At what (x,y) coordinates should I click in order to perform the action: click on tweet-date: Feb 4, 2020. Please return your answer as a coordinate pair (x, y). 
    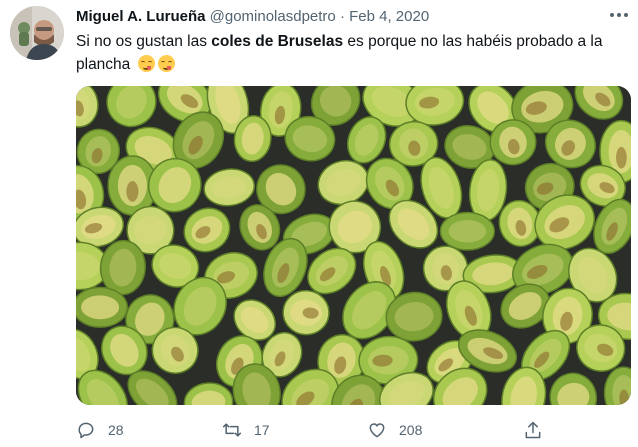
    Looking at the image, I should click on (389, 16).